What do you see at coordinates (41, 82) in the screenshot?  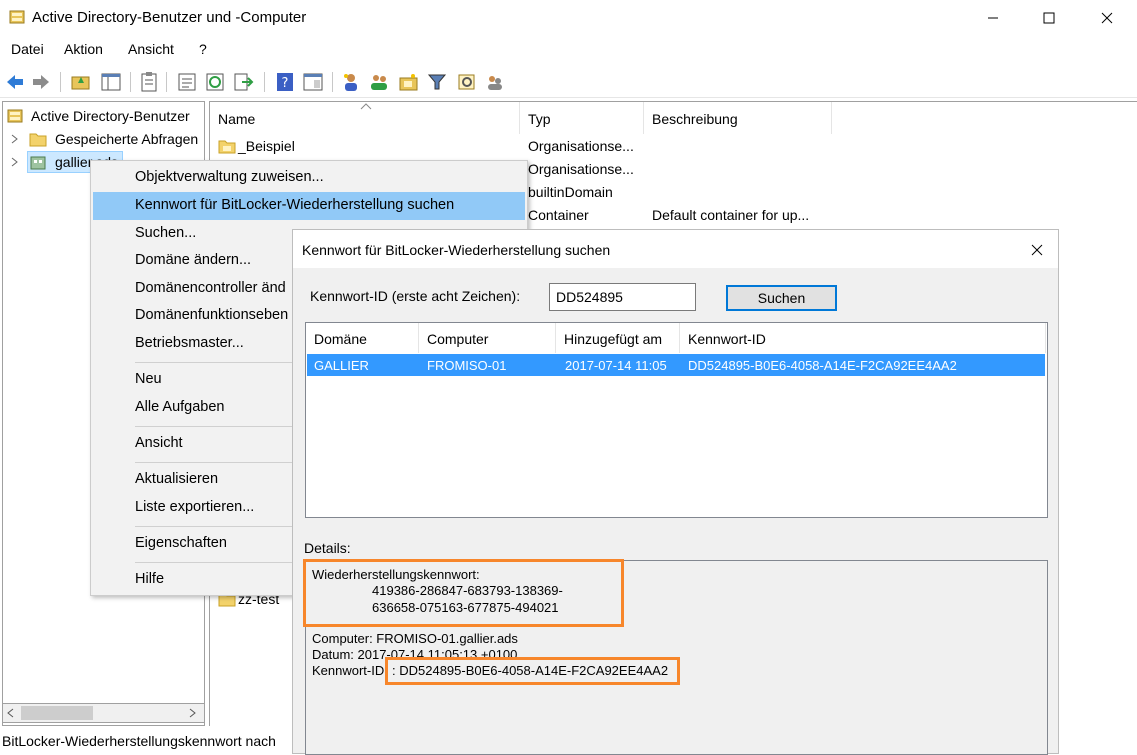 I see `forward-icon` at bounding box center [41, 82].